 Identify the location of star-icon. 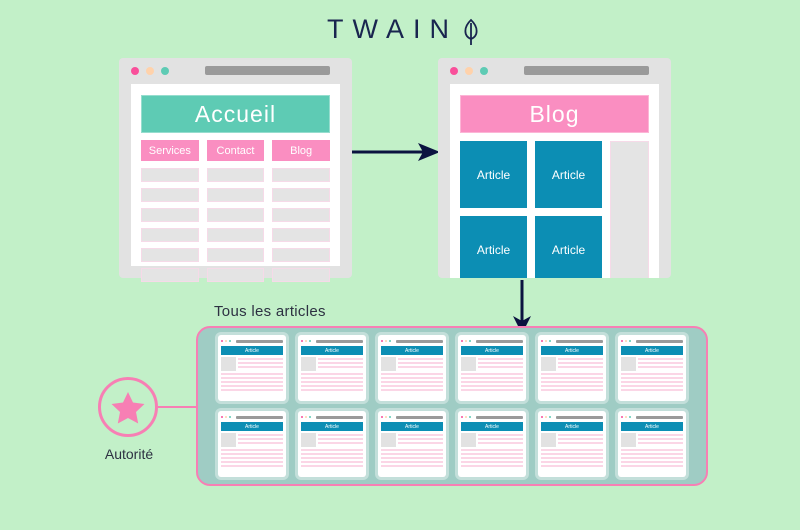
(128, 408).